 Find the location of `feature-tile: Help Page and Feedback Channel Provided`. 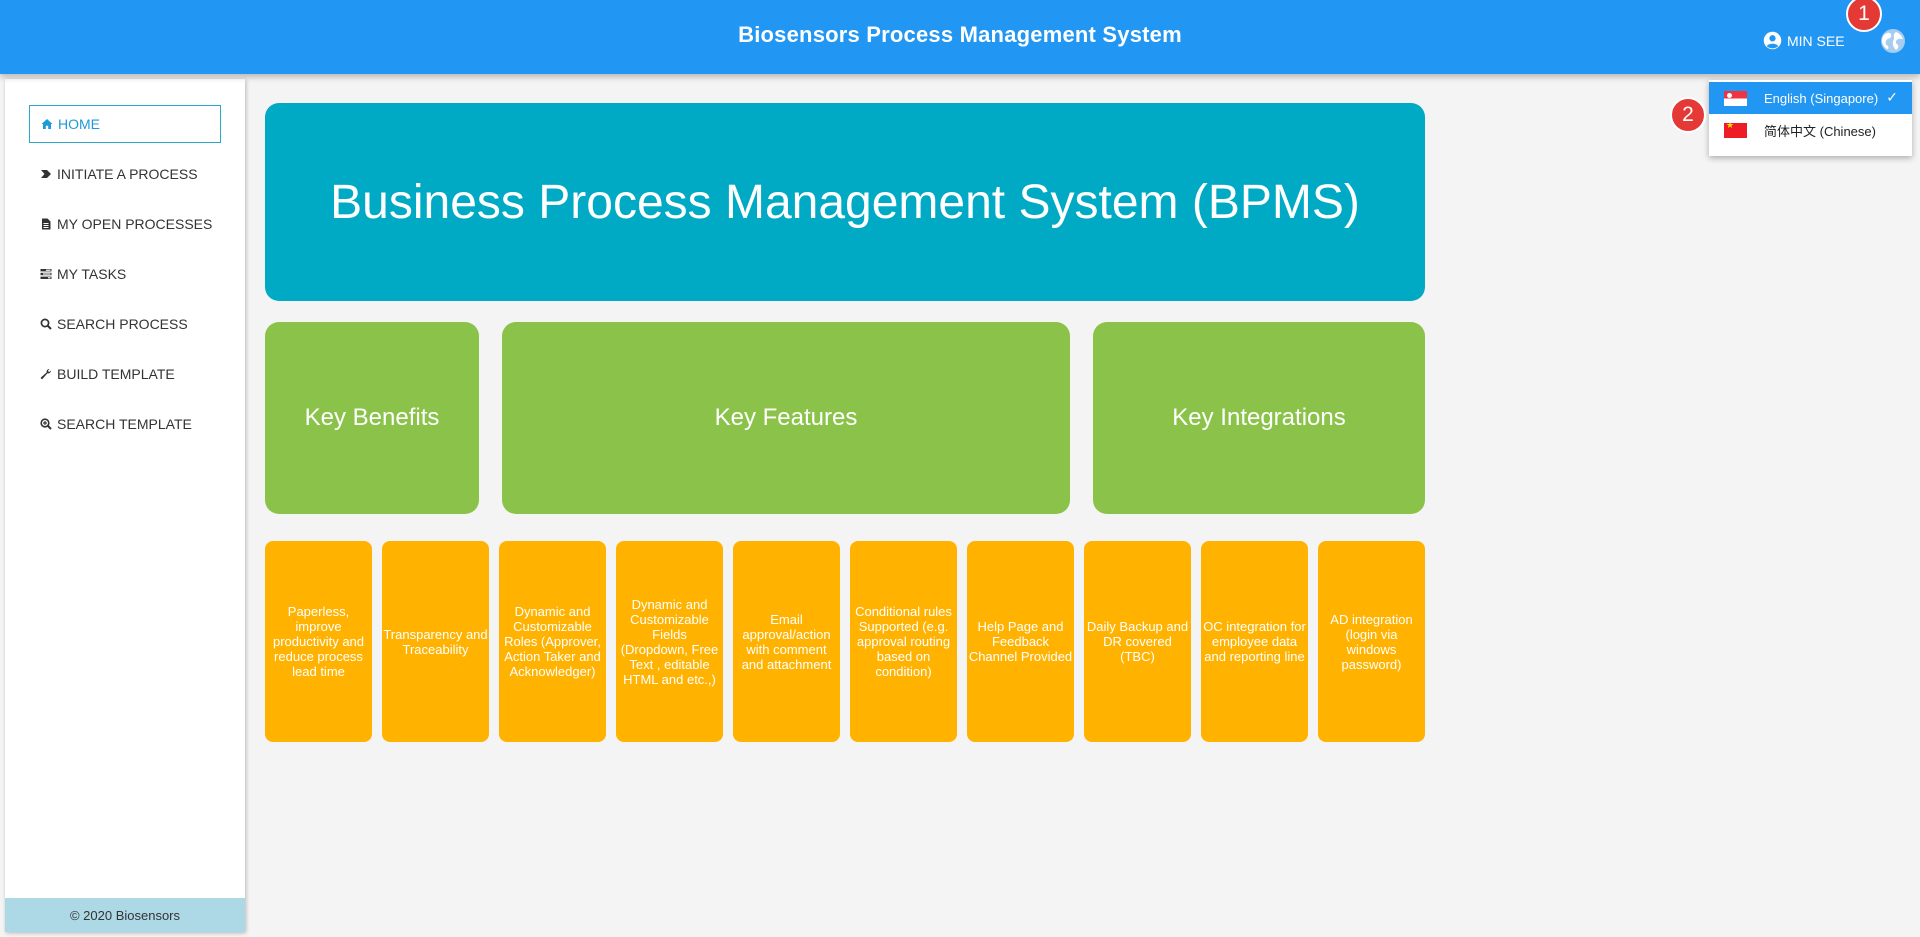

feature-tile: Help Page and Feedback Channel Provided is located at coordinates (1020, 641).